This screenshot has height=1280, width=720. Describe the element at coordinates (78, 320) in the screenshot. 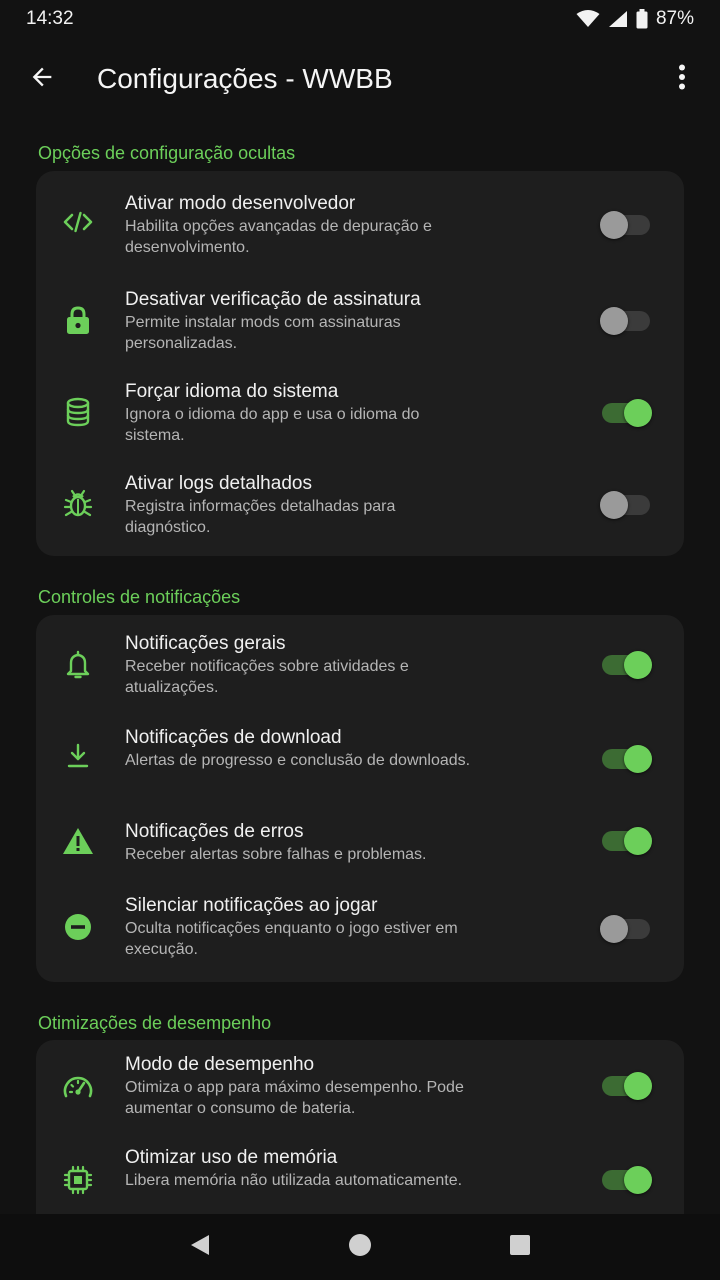

I see `lock-icon` at that location.